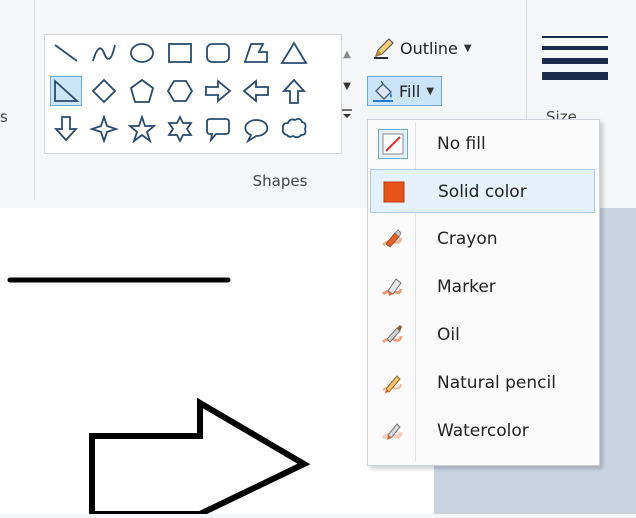  I want to click on menu-item-natural-pencil: Natural pencil, so click(482, 383).